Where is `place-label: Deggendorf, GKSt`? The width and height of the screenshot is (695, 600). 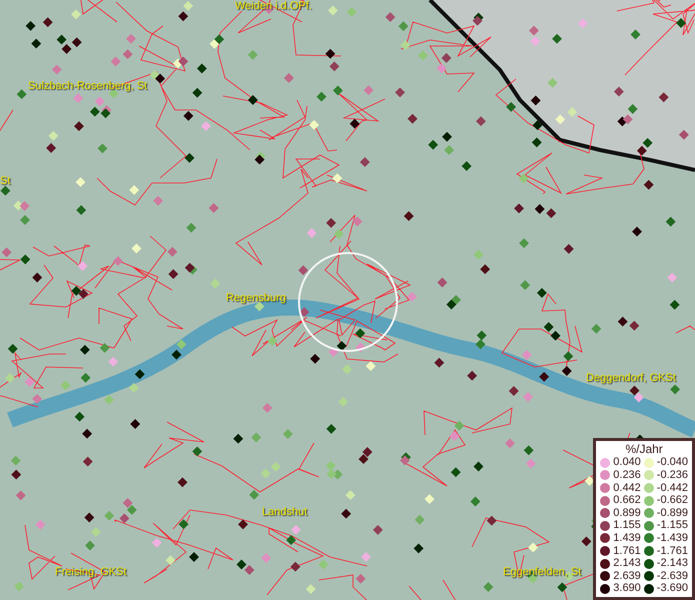 place-label: Deggendorf, GKSt is located at coordinates (631, 378).